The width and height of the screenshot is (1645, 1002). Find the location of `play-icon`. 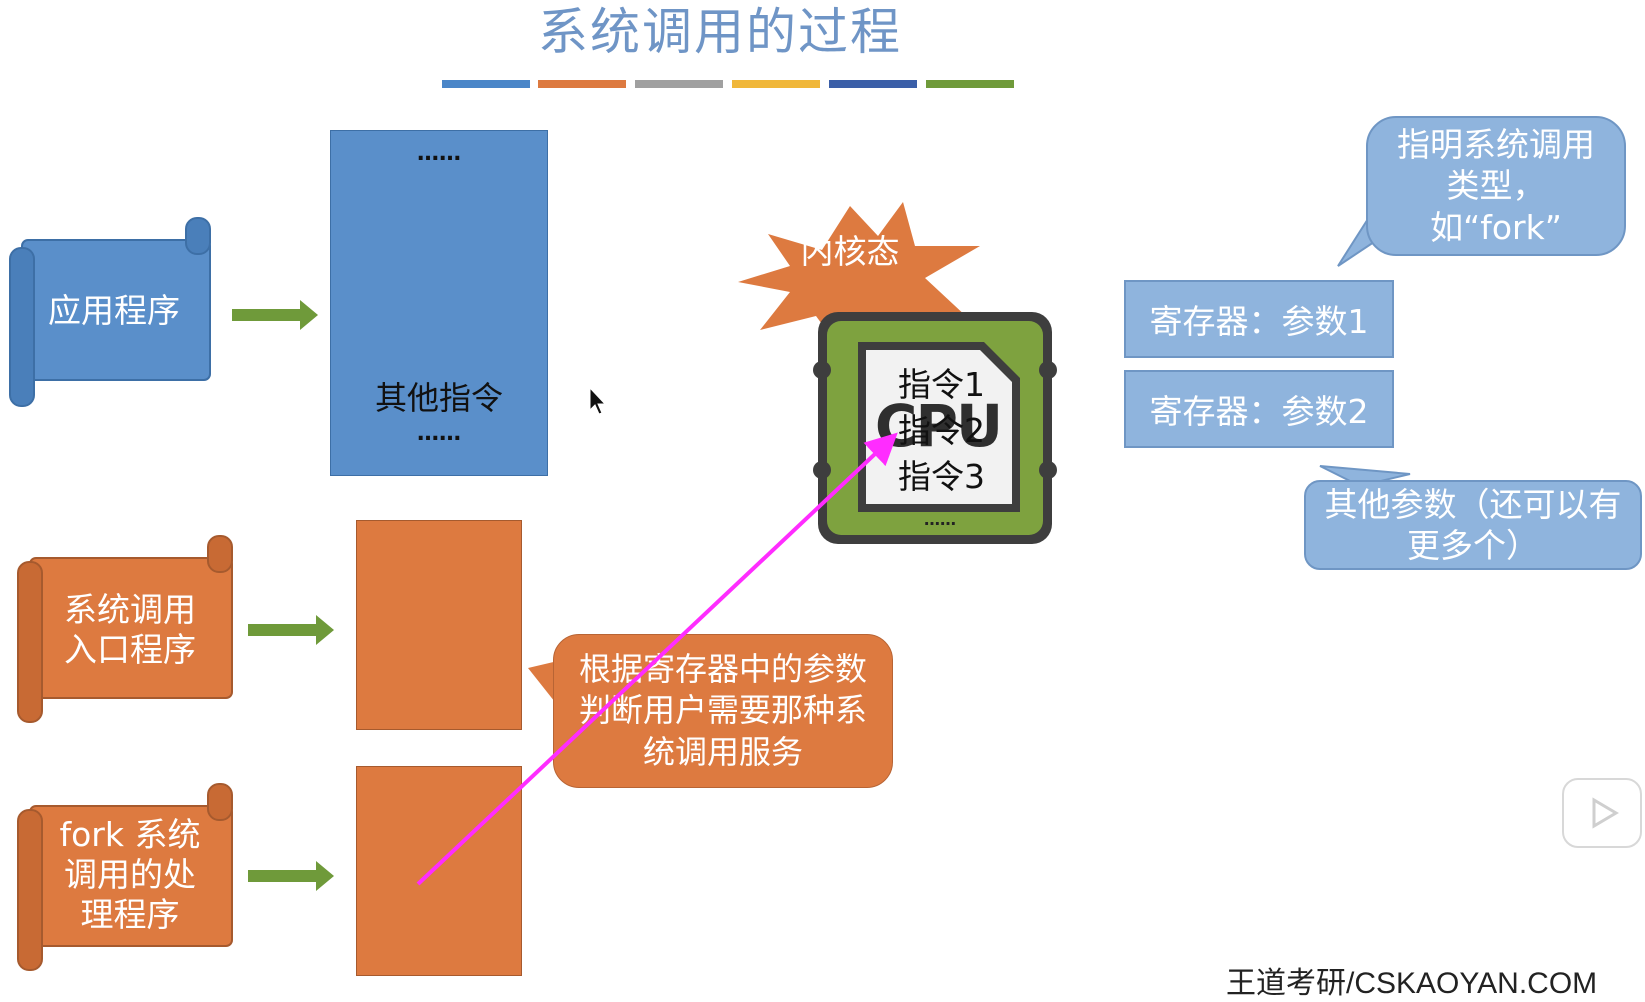

play-icon is located at coordinates (1605, 813).